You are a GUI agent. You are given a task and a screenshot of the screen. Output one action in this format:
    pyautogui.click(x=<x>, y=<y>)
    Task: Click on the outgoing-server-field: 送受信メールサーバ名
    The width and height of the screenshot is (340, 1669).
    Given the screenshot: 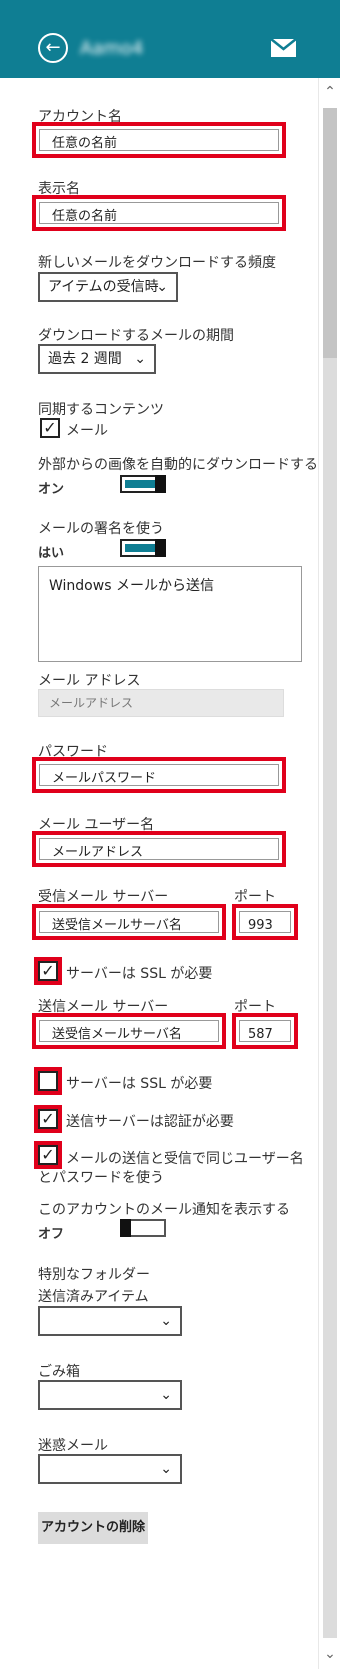 What is the action you would take?
    pyautogui.click(x=129, y=1031)
    